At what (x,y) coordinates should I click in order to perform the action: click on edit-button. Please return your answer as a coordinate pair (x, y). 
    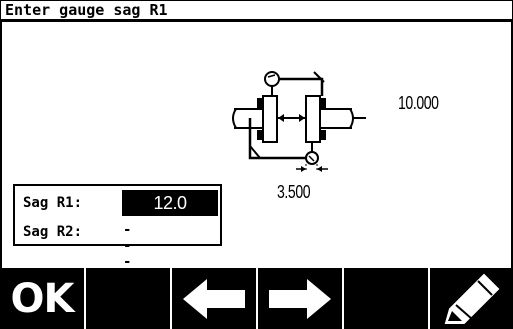
    Looking at the image, I should click on (471, 298).